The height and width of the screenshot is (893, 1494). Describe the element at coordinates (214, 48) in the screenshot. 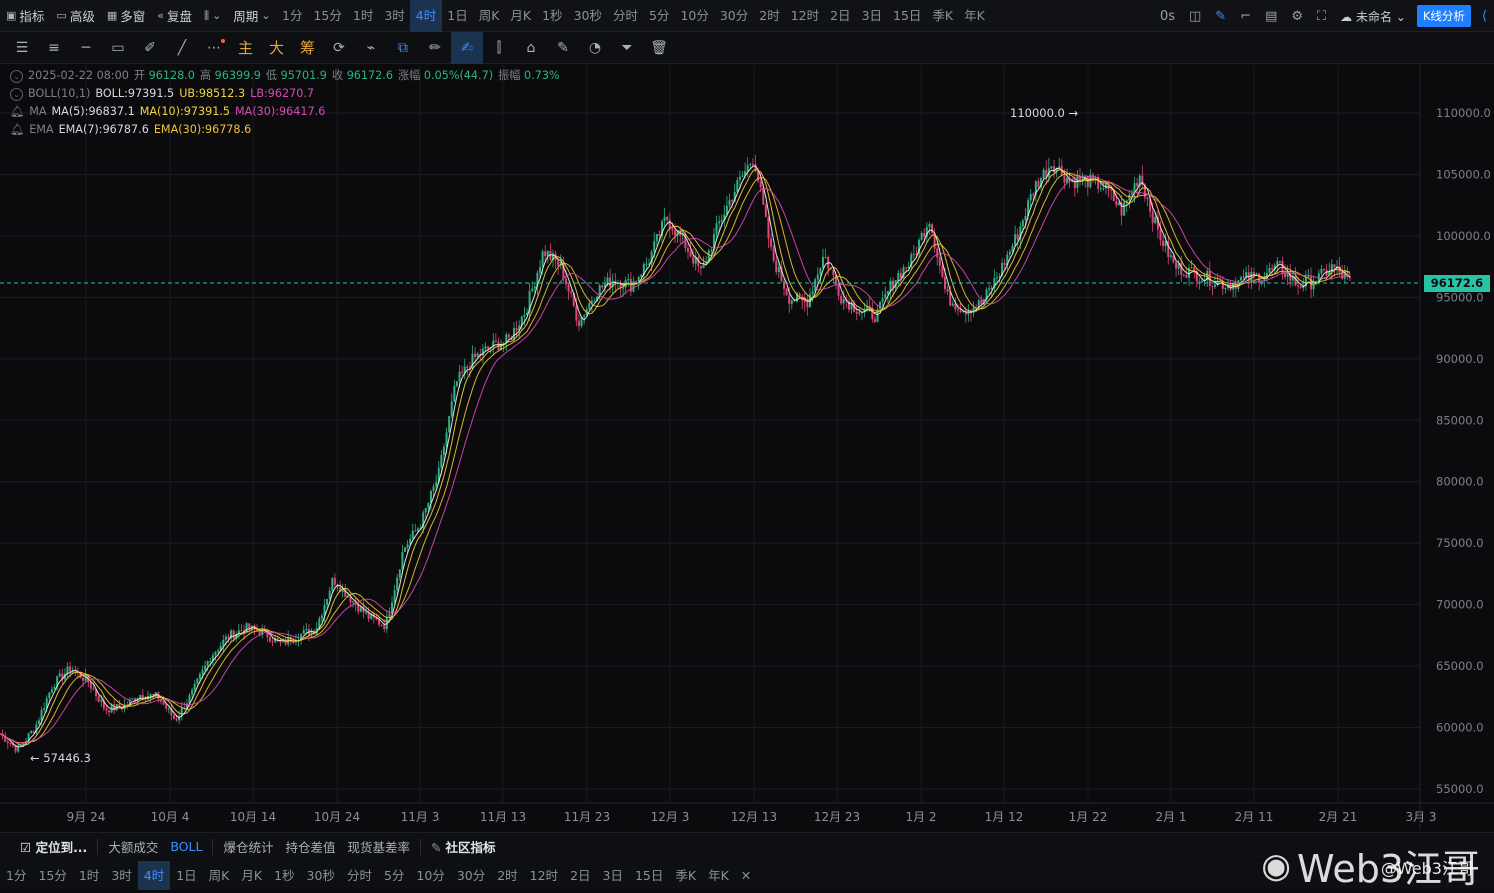

I see `more-tools-icon: ⋯` at that location.